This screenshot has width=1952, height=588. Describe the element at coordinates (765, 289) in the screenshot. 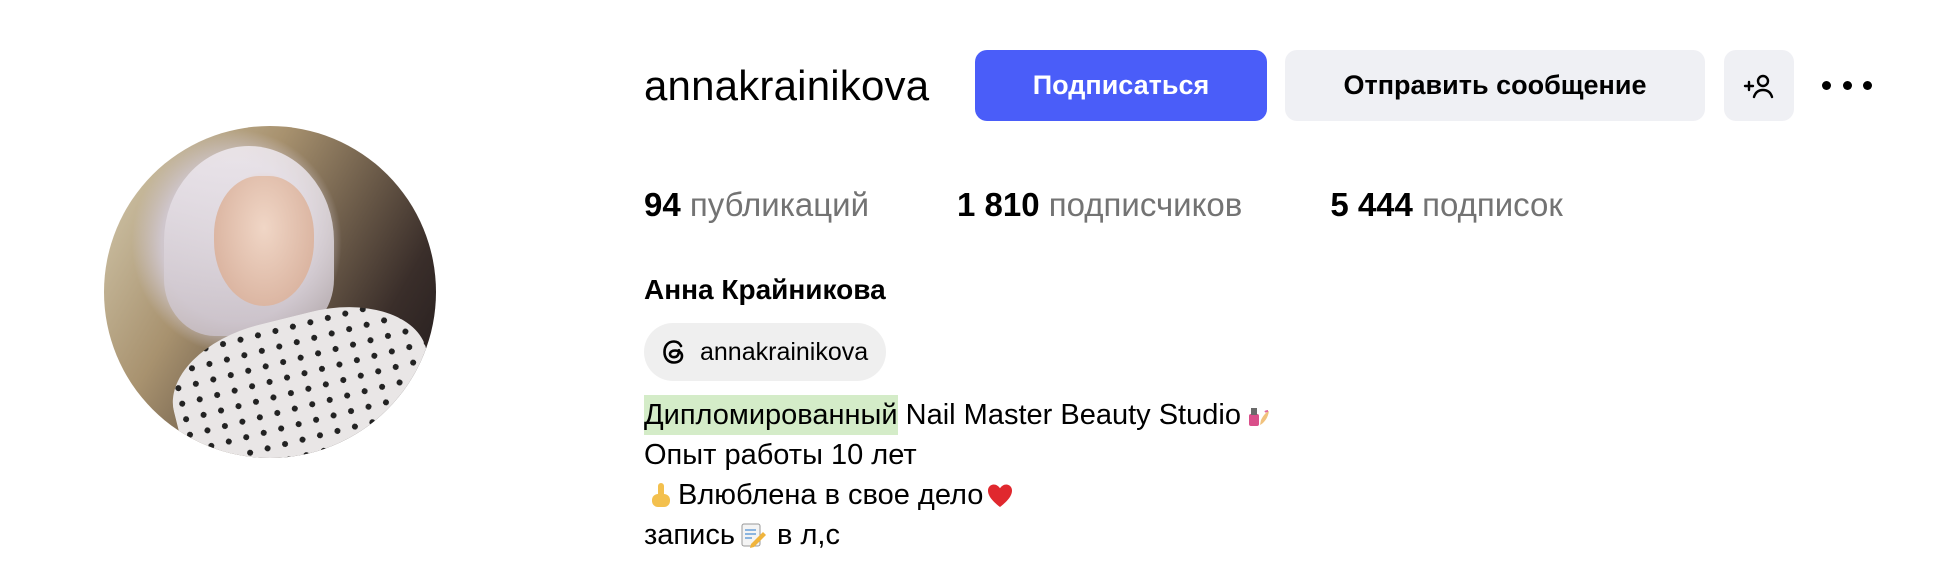

I see `profile-full-name: Анна Крайникова` at that location.